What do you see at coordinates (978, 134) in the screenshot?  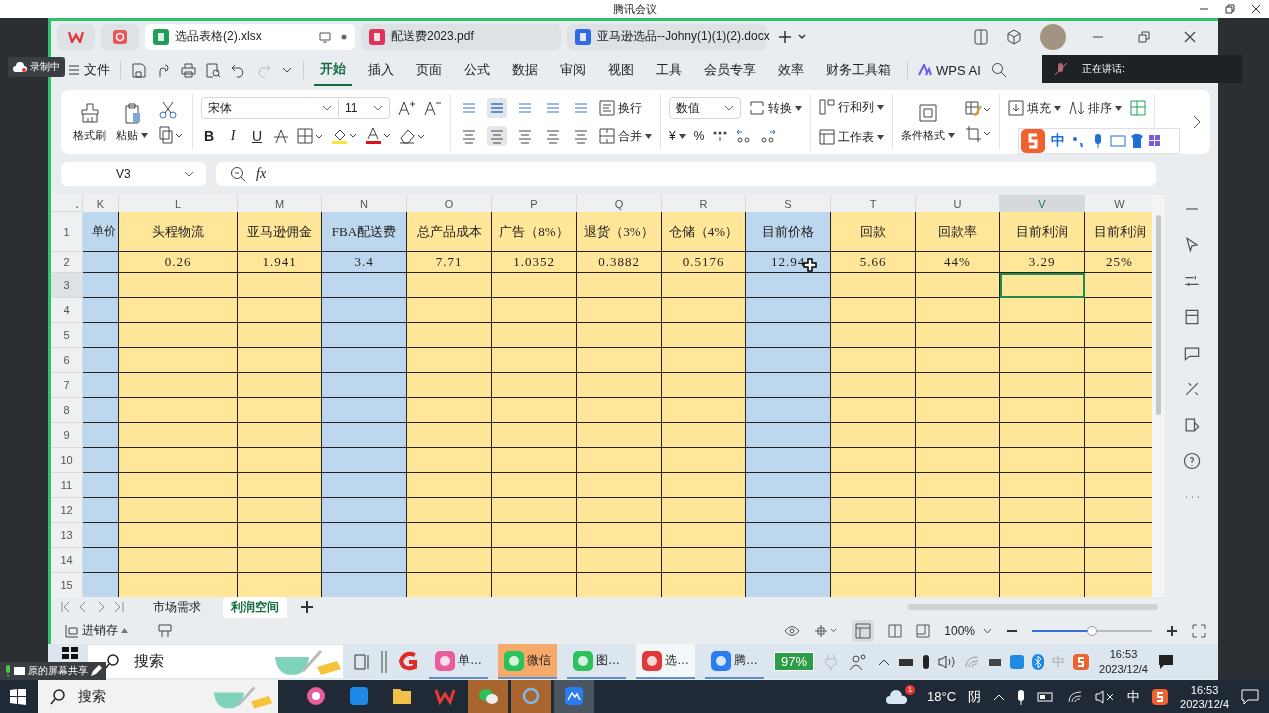 I see `crop-icon` at bounding box center [978, 134].